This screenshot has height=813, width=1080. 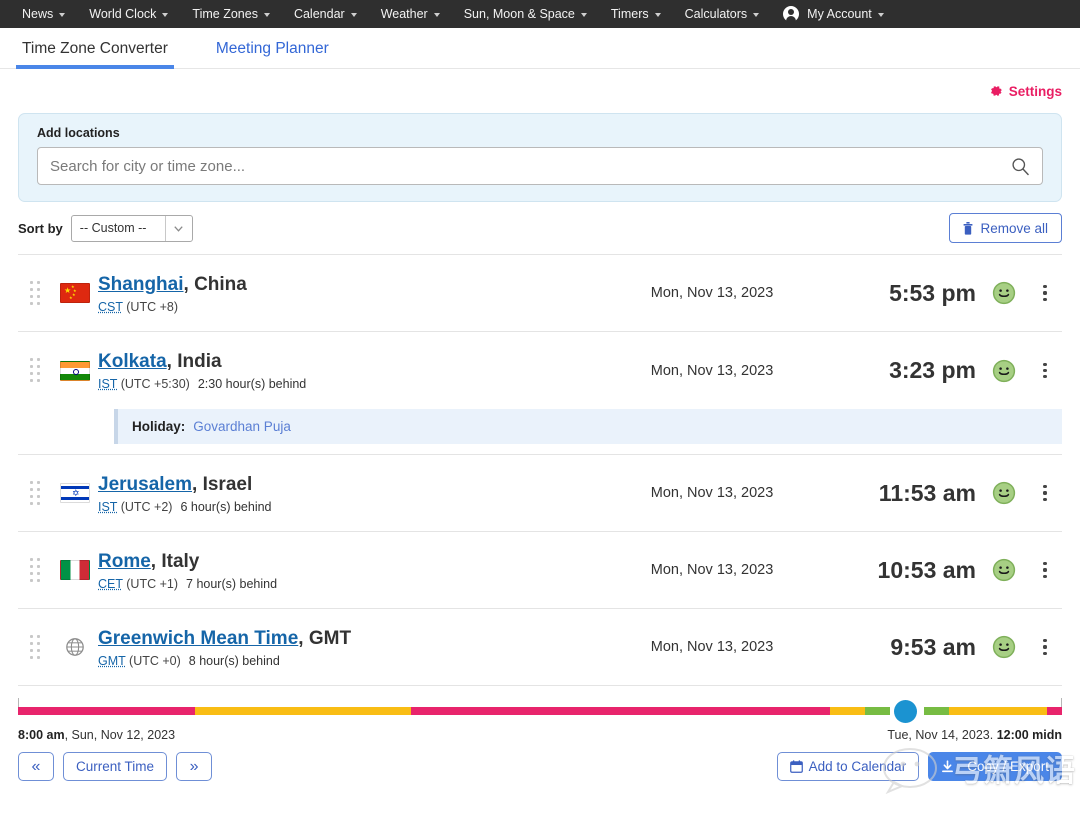 What do you see at coordinates (926, 569) in the screenshot?
I see `location-time: 10:53 am` at bounding box center [926, 569].